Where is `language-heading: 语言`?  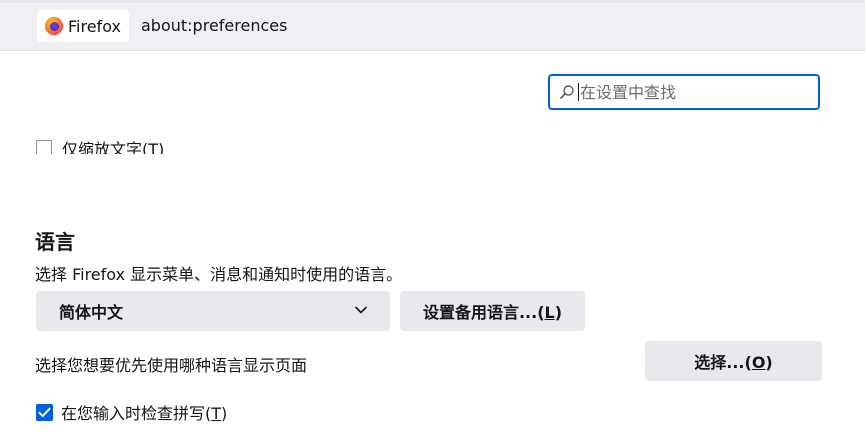 language-heading: 语言 is located at coordinates (55, 242).